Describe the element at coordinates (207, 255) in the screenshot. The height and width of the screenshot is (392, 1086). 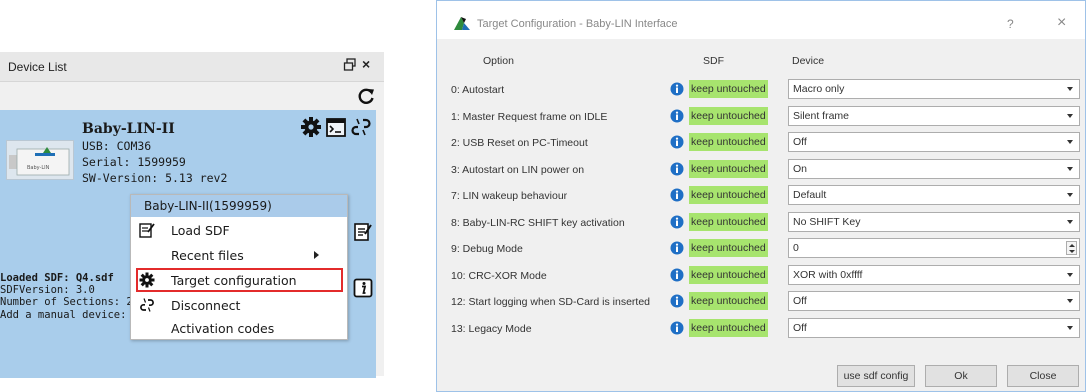
I see `menu-item-label: Recent files` at that location.